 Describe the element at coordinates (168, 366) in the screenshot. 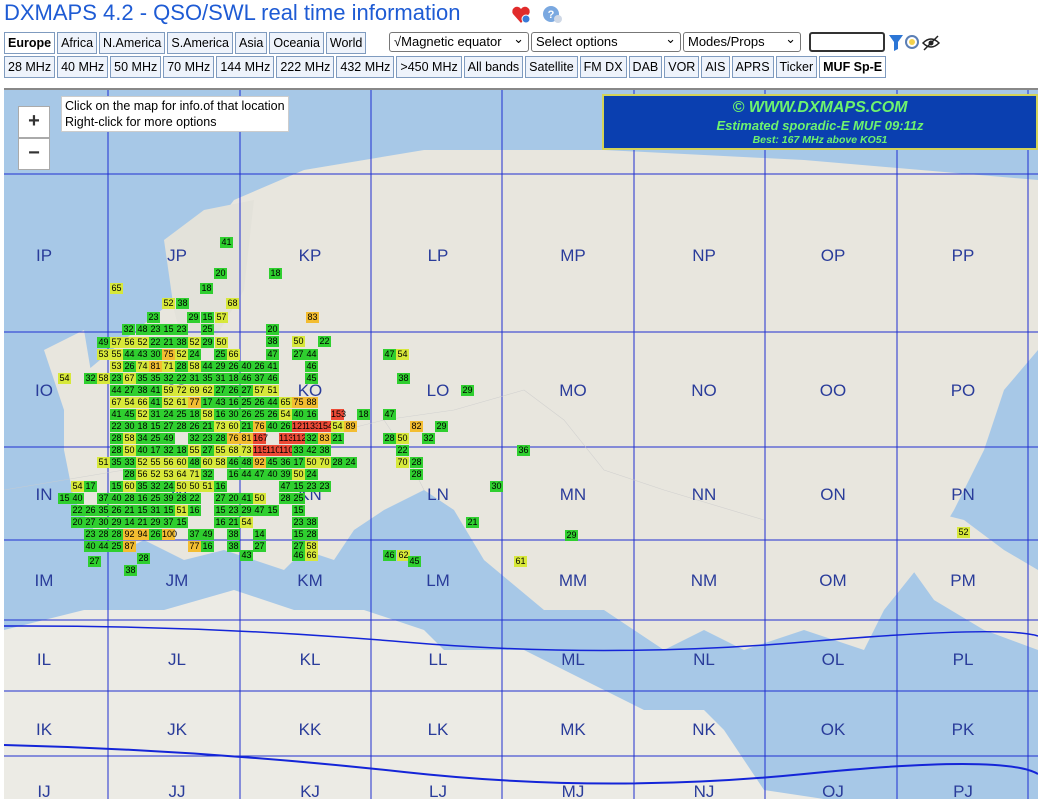

I see `muf-cell: 71` at that location.